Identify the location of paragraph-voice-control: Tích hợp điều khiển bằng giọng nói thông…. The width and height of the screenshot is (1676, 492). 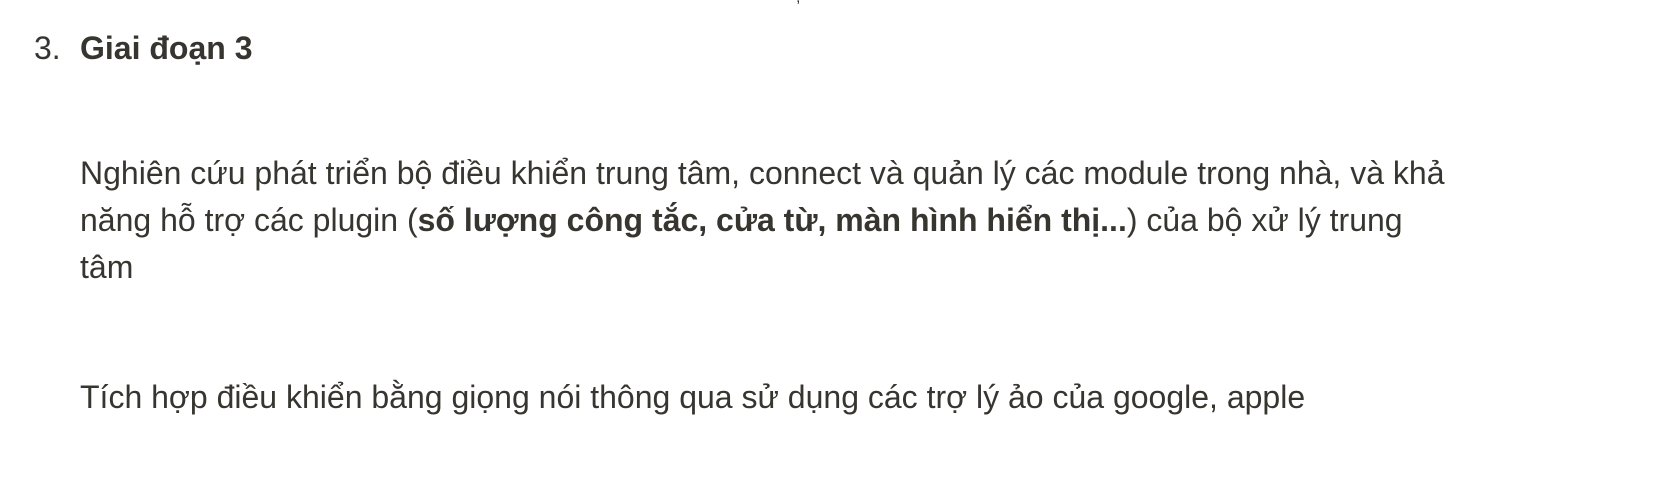
(765, 397).